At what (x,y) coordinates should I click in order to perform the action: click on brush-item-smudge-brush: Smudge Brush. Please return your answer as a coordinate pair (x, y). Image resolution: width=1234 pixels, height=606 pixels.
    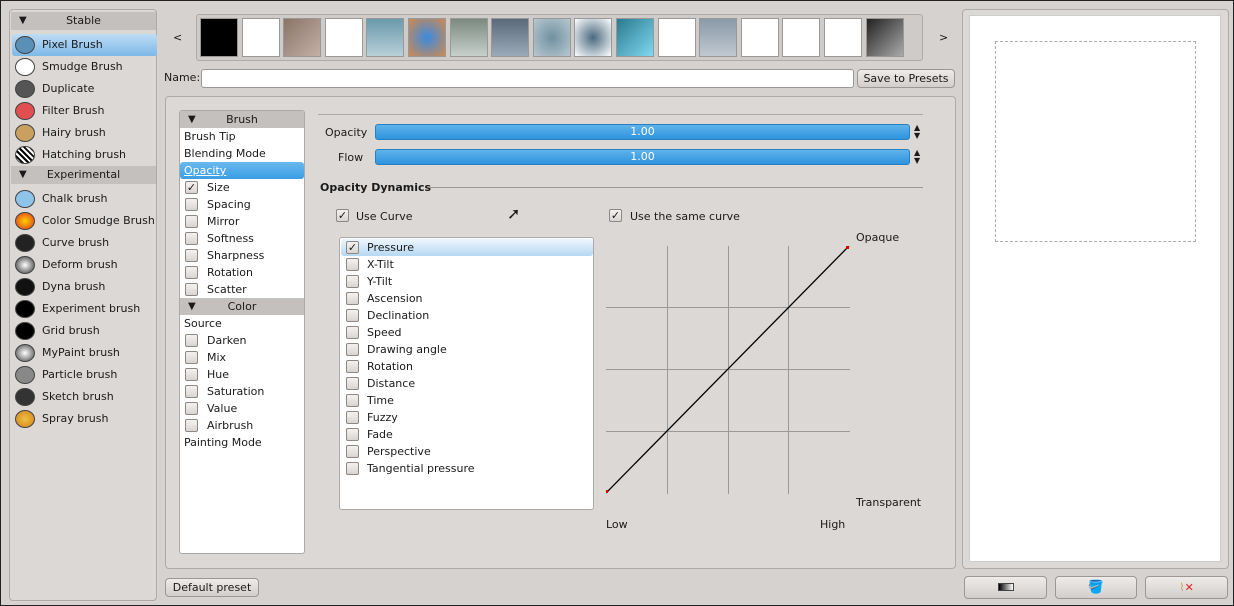
    Looking at the image, I should click on (84, 67).